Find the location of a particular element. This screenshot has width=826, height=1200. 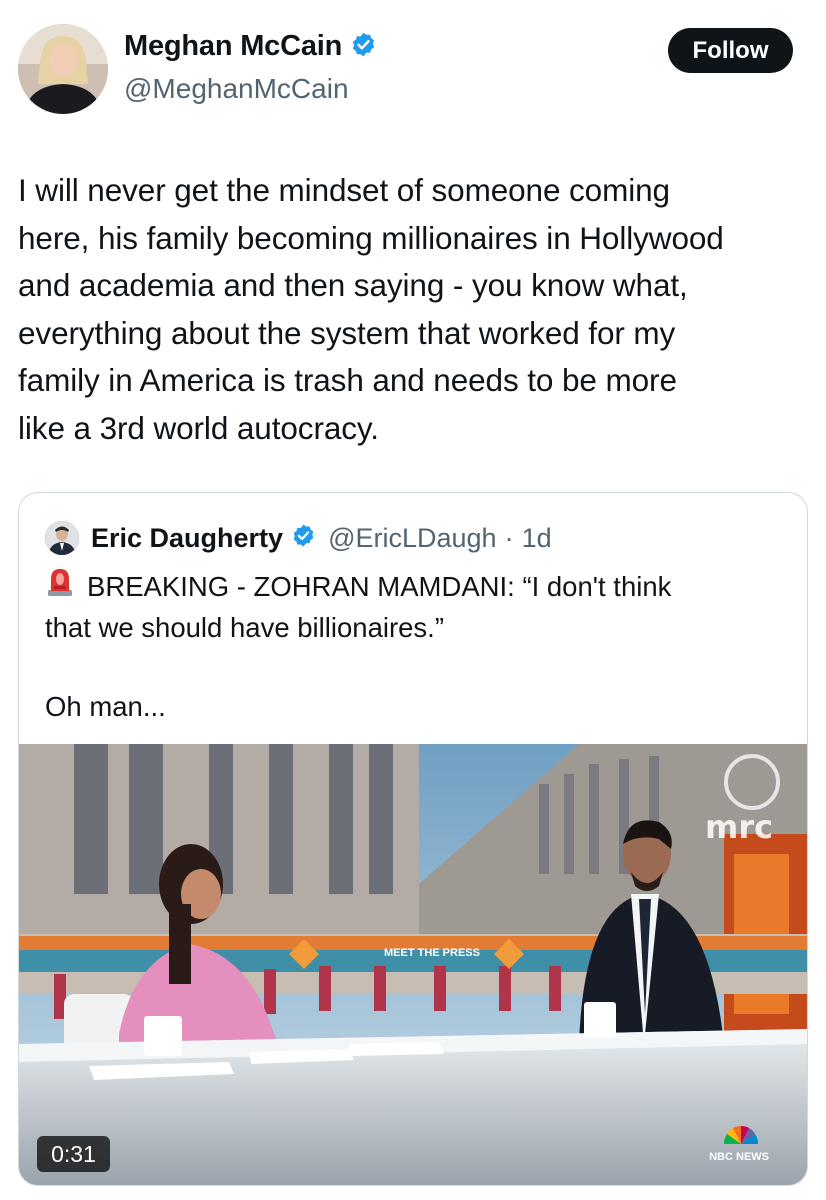

quoted-author-handle: @EricLDaugh is located at coordinates (412, 538).